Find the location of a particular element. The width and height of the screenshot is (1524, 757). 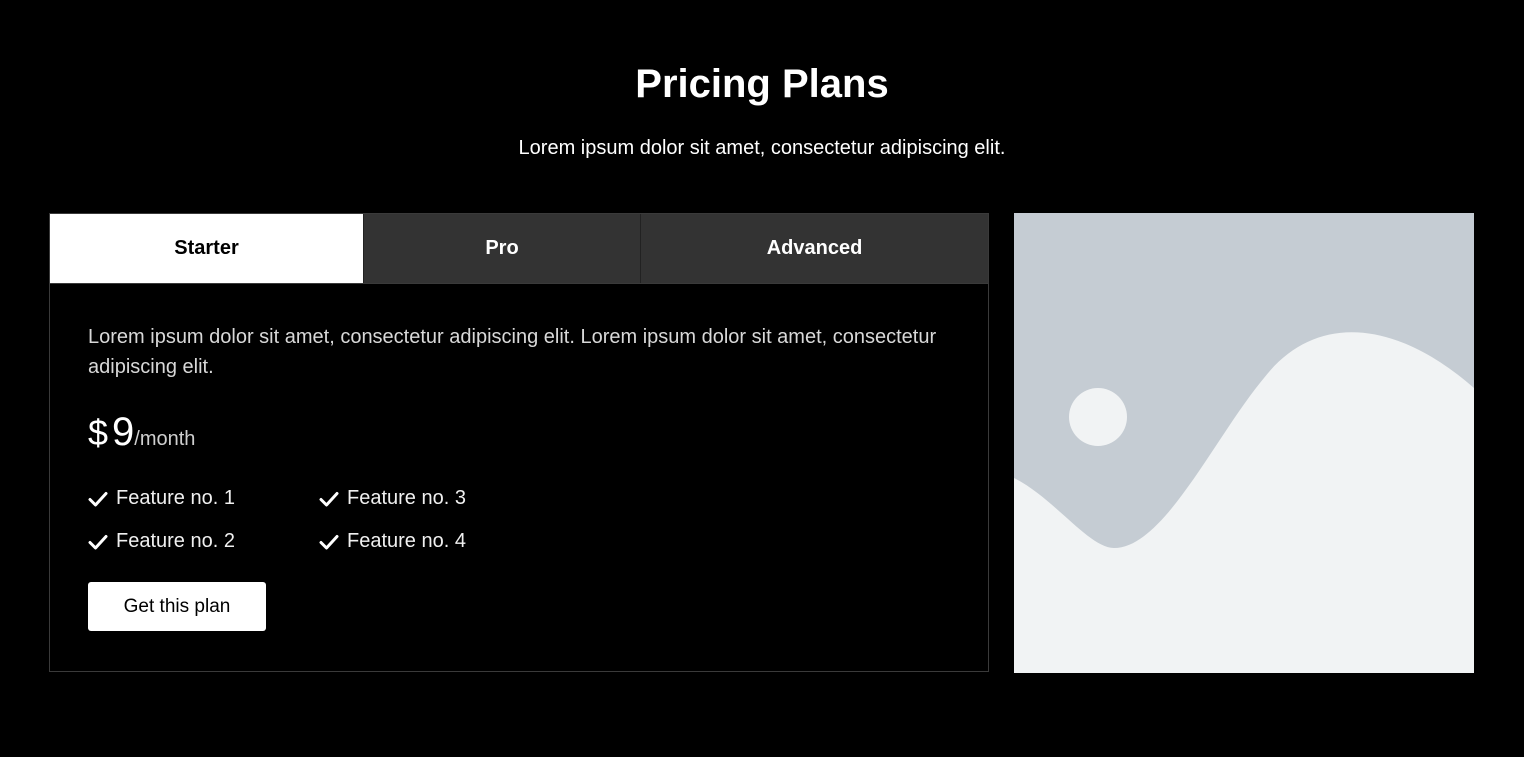

feature-item: Feature no. 4 is located at coordinates (434, 541).